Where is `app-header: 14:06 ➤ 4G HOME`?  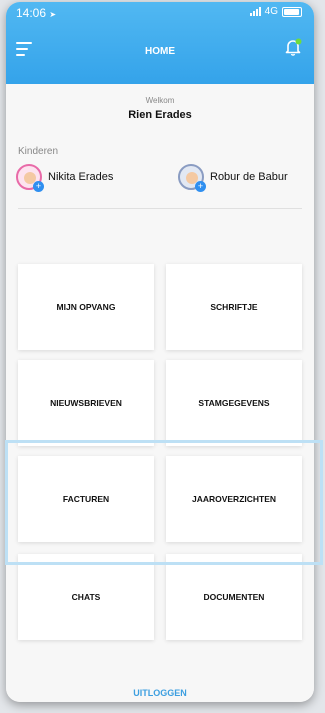 app-header: 14:06 ➤ 4G HOME is located at coordinates (160, 43).